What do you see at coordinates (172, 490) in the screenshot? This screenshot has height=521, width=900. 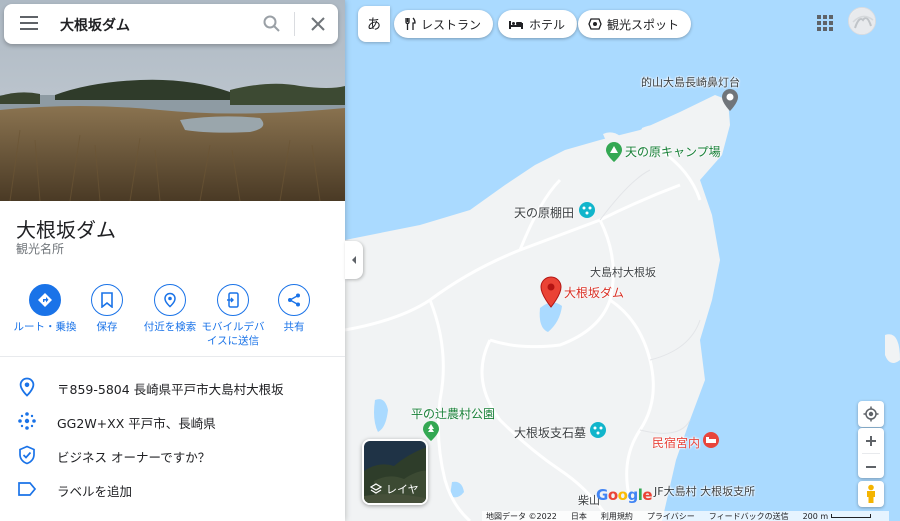 I see `add-label-row: ラベルを追加` at bounding box center [172, 490].